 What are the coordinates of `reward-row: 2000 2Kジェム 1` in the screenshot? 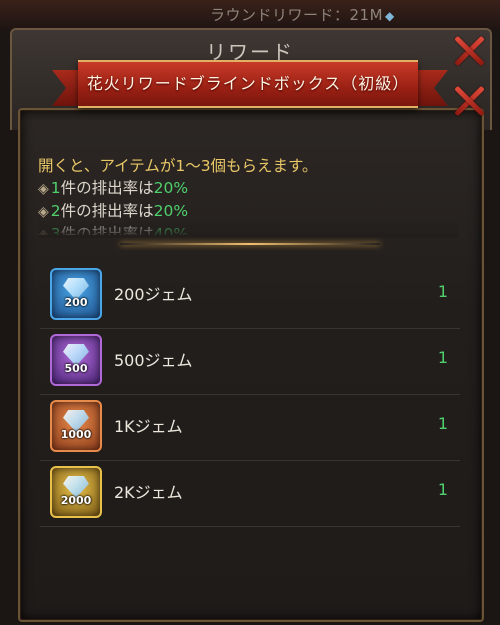 It's located at (250, 493).